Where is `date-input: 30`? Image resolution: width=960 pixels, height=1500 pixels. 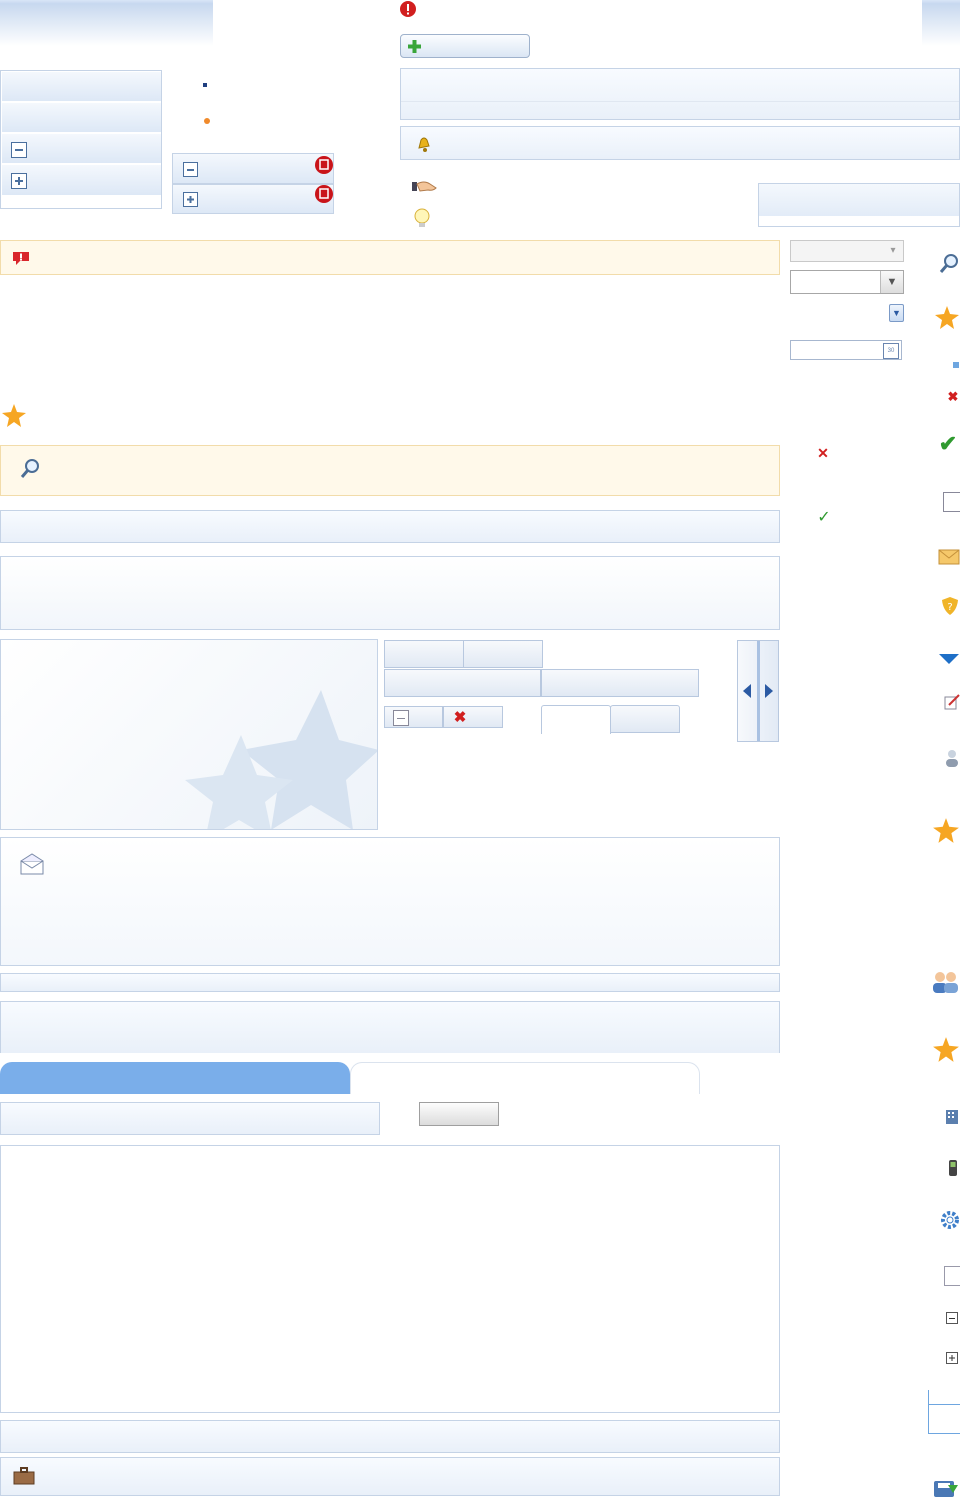
date-input: 30 is located at coordinates (846, 350).